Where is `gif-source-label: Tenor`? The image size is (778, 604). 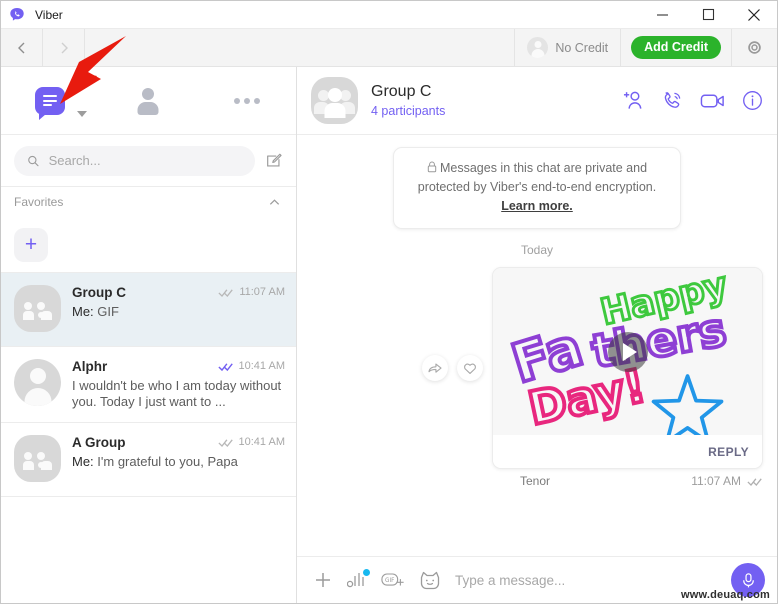
gif-source-label: Tenor is located at coordinates (535, 481).